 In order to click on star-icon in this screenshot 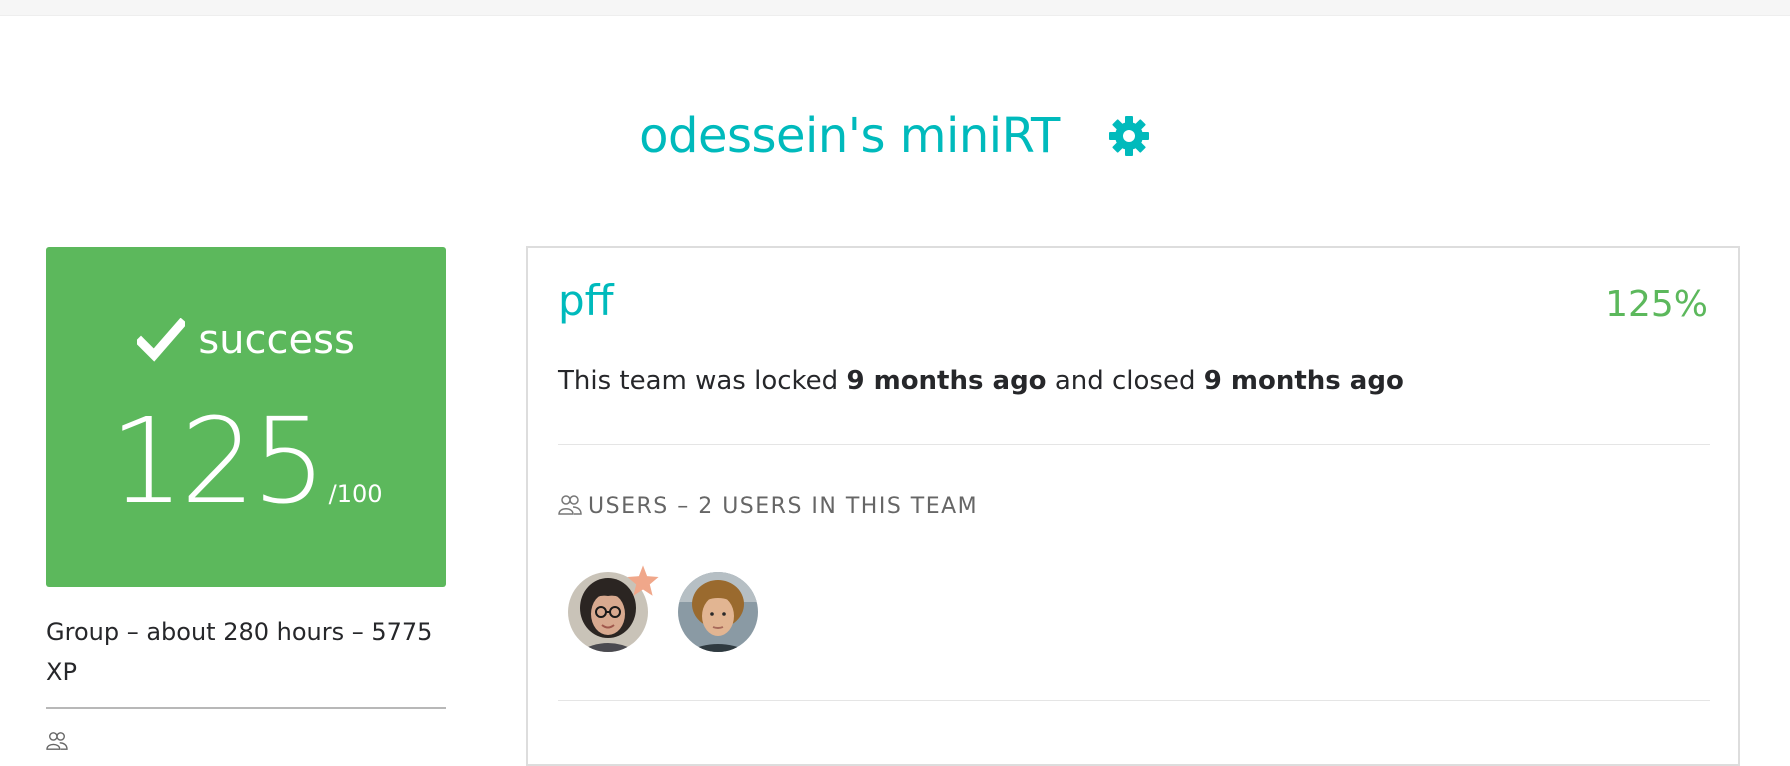, I will do `click(643, 580)`.